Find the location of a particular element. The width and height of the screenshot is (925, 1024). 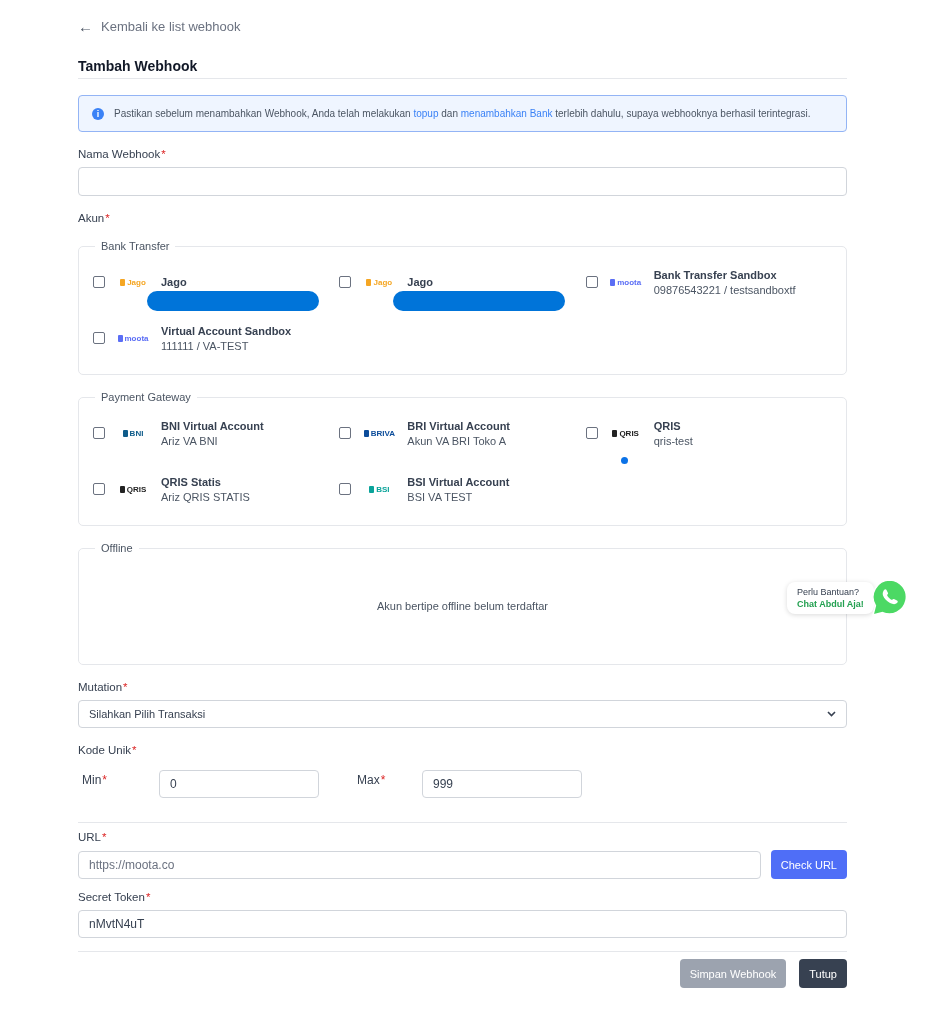

bank-logo: BSI is located at coordinates (379, 489).